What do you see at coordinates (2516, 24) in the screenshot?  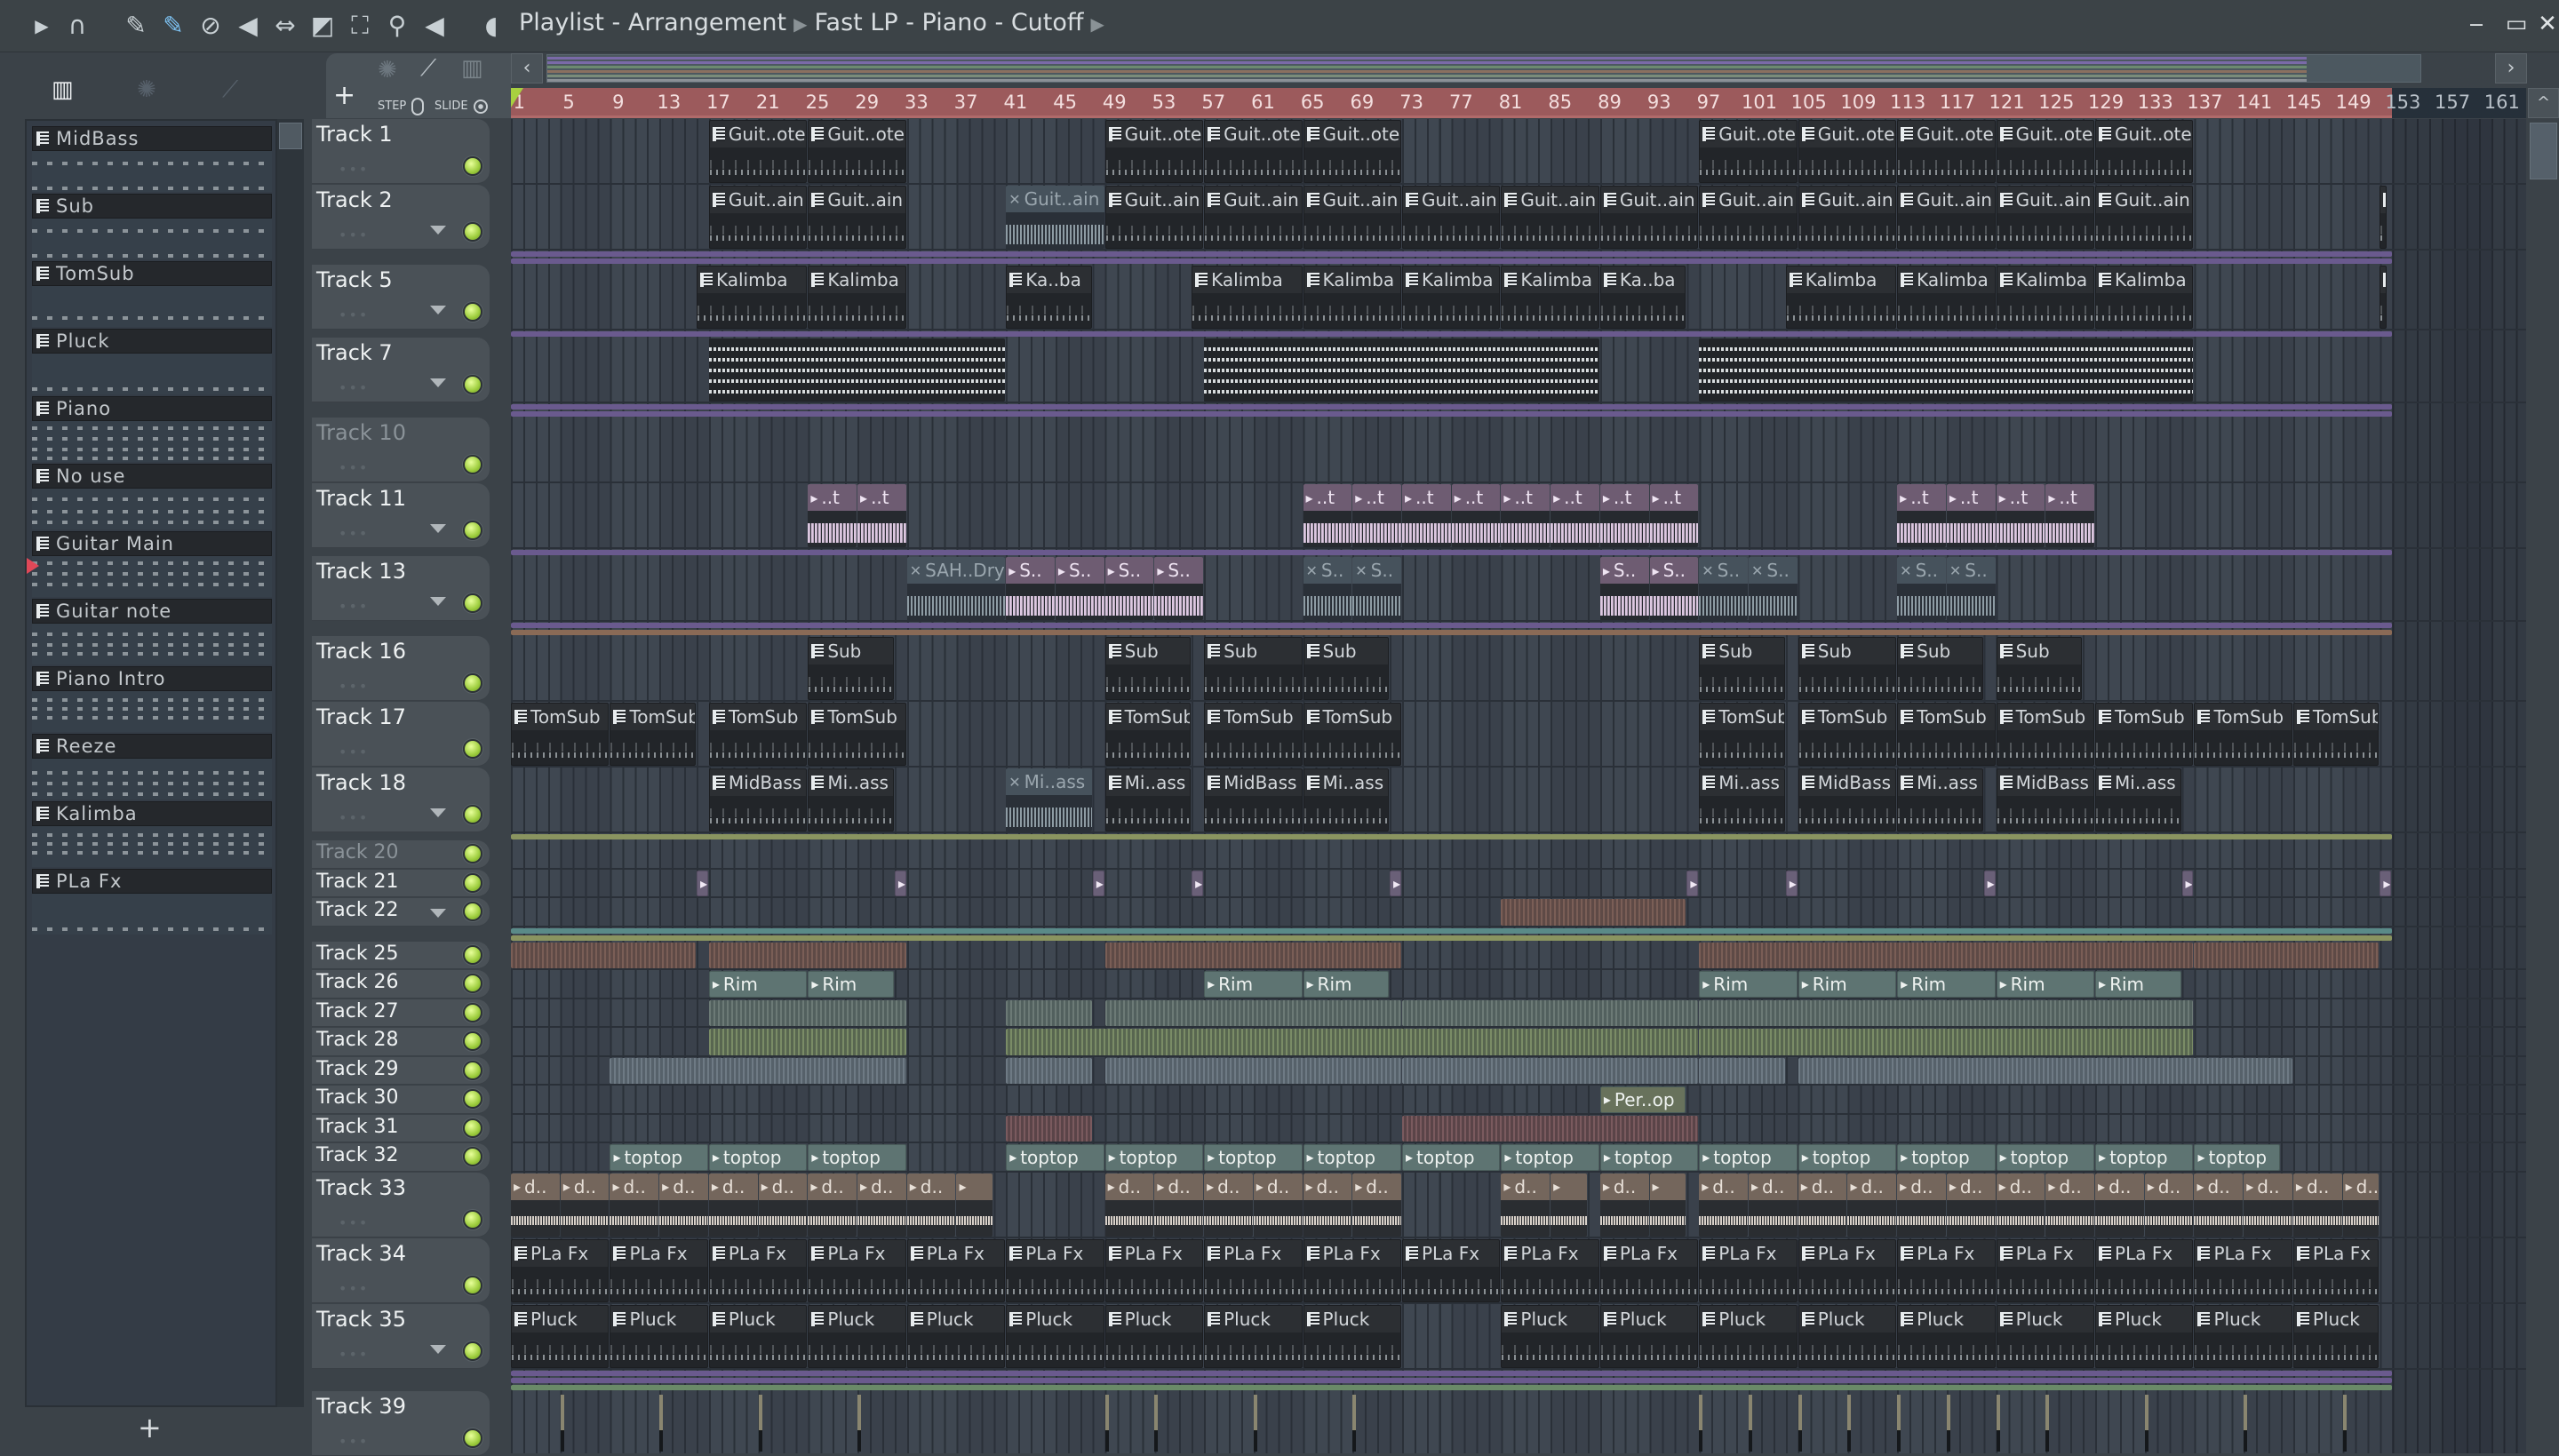 I see `maximize-button: ▭` at bounding box center [2516, 24].